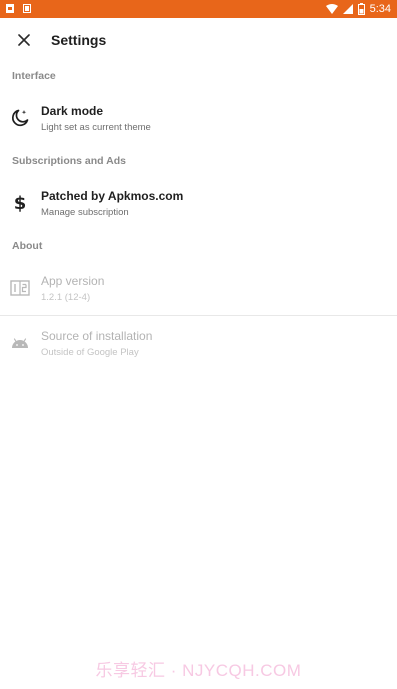  Describe the element at coordinates (66, 297) in the screenshot. I see `app-version-value: 1.2.1 (12-4)` at that location.